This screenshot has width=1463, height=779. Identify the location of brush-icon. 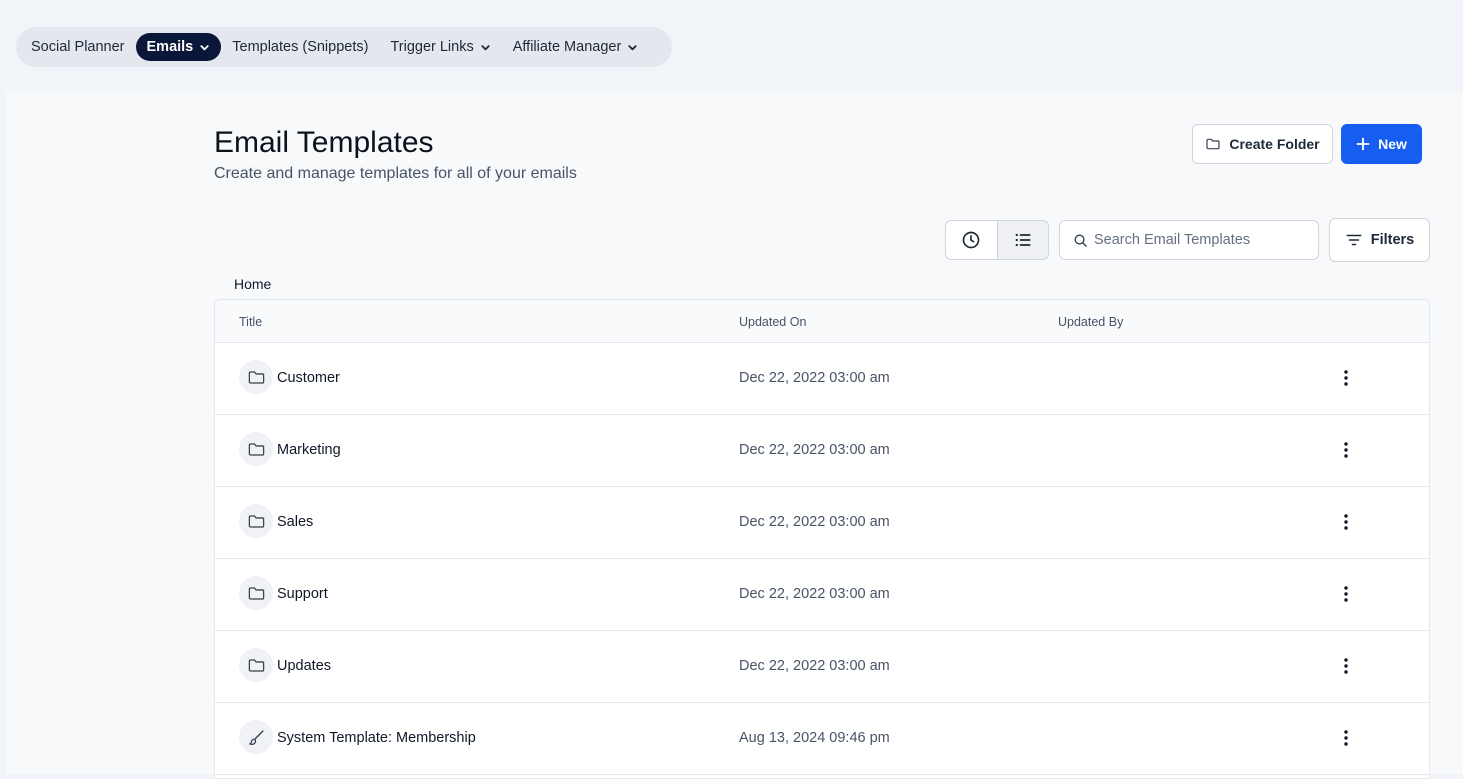
(256, 737).